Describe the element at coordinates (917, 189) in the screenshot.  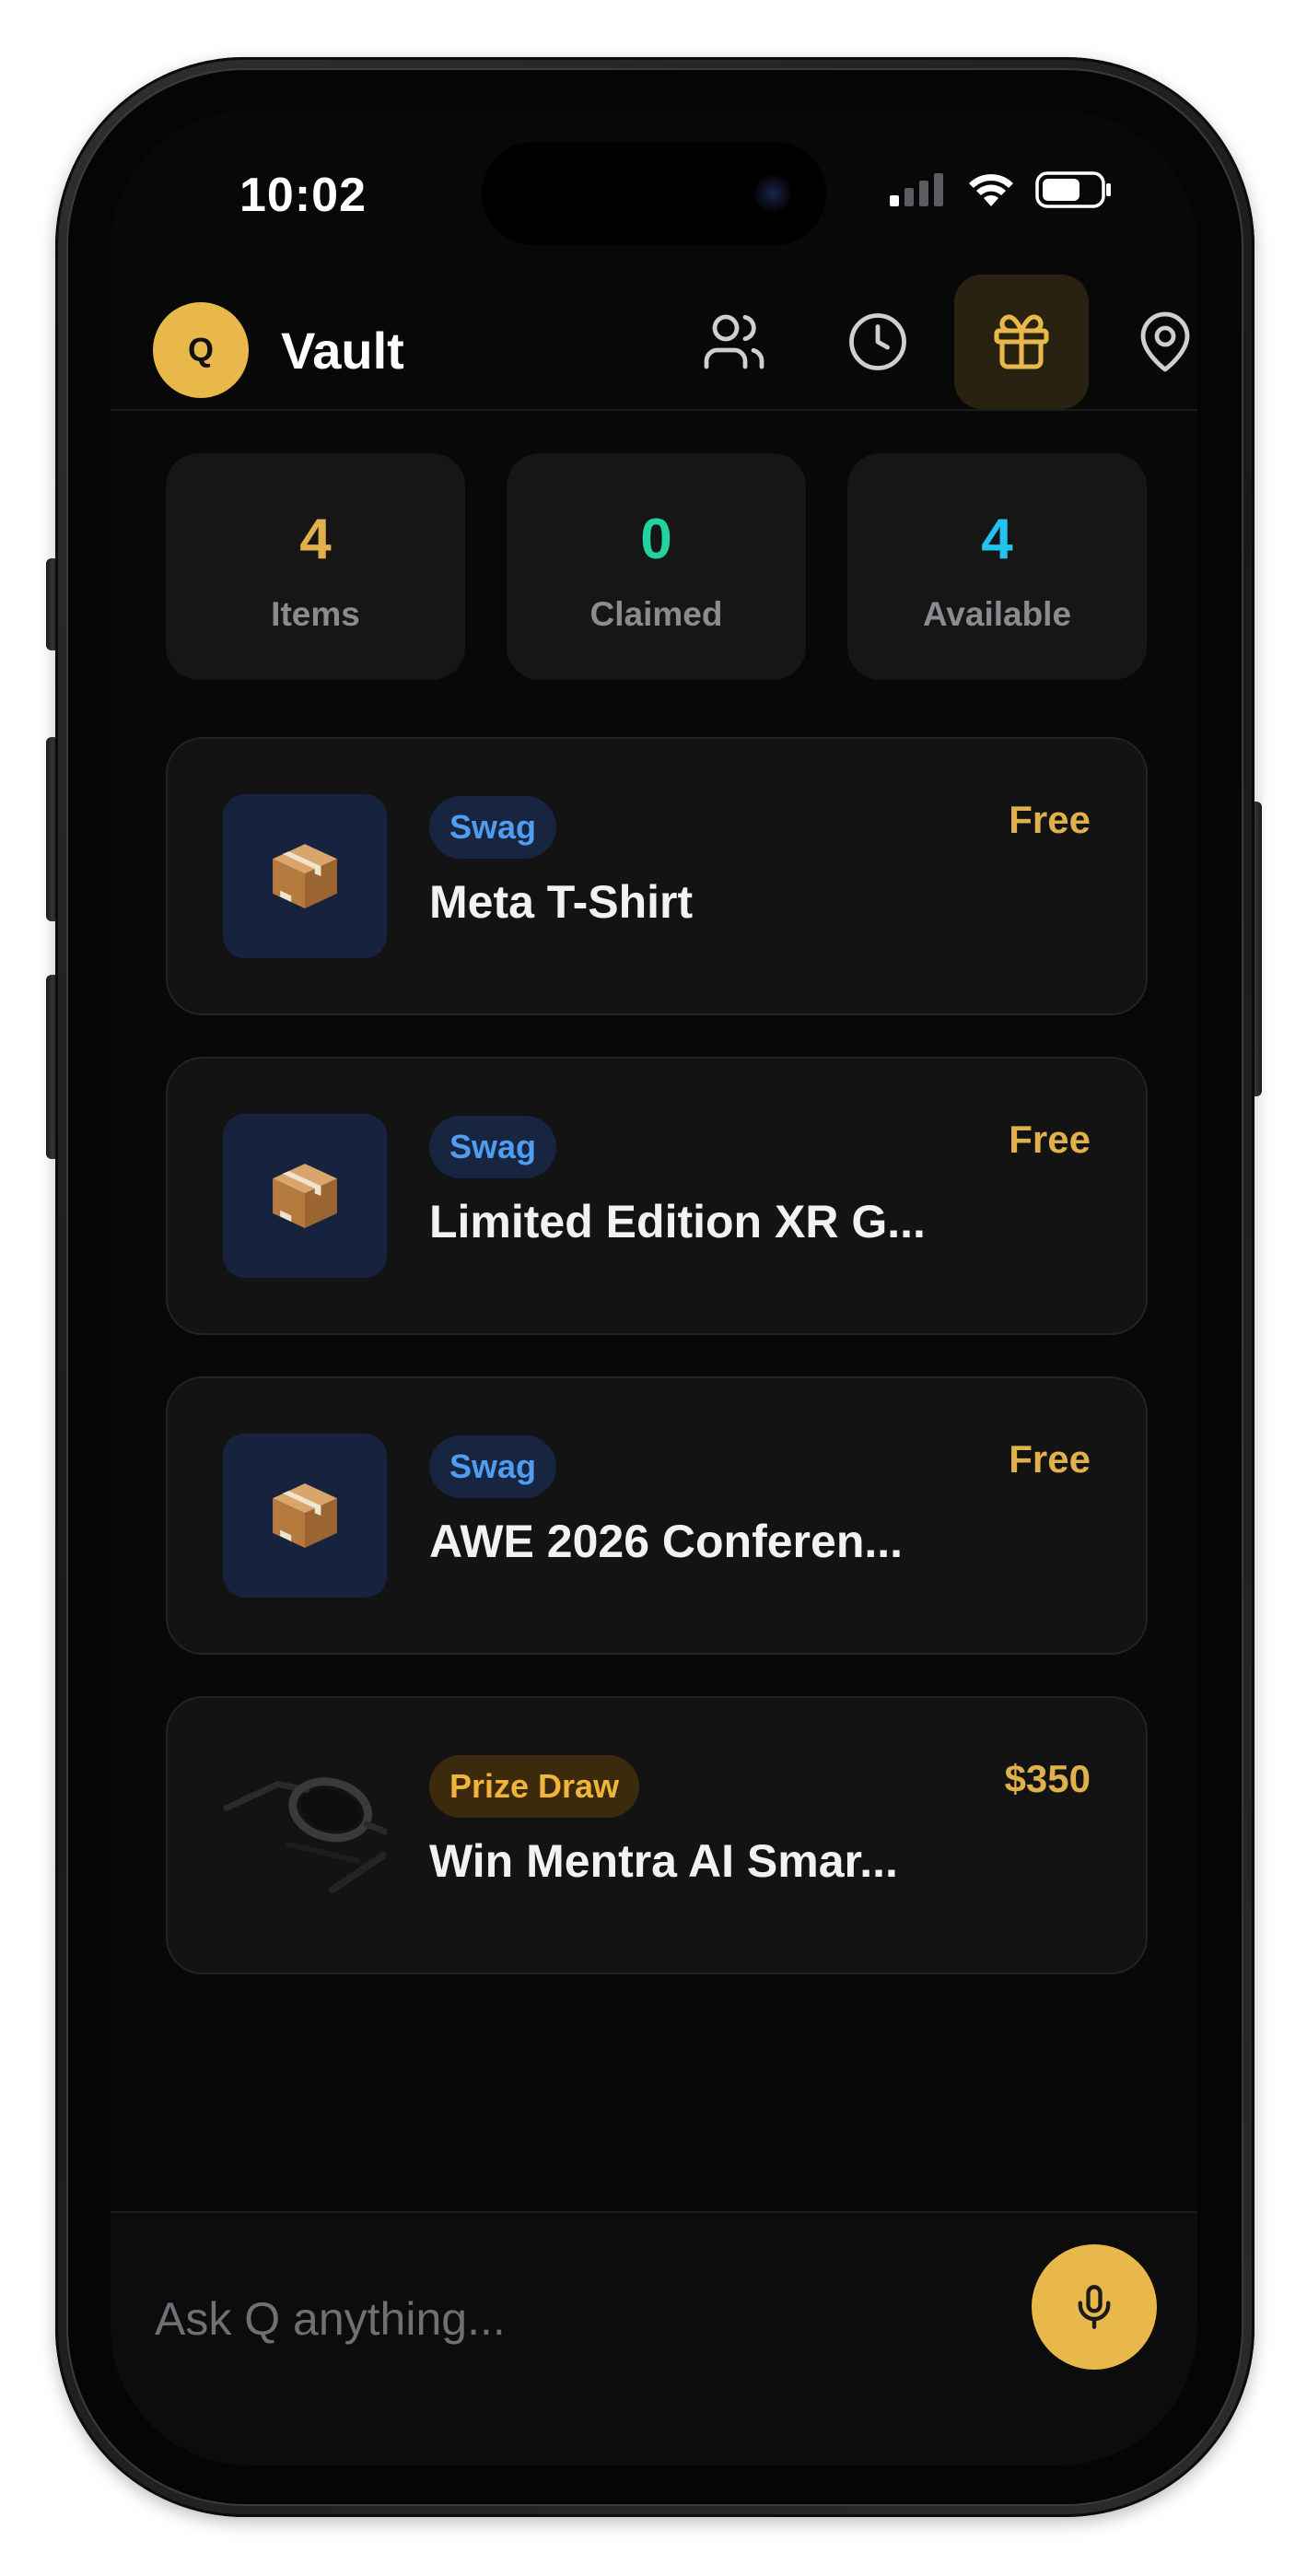
I see `cellular-signal-icon` at that location.